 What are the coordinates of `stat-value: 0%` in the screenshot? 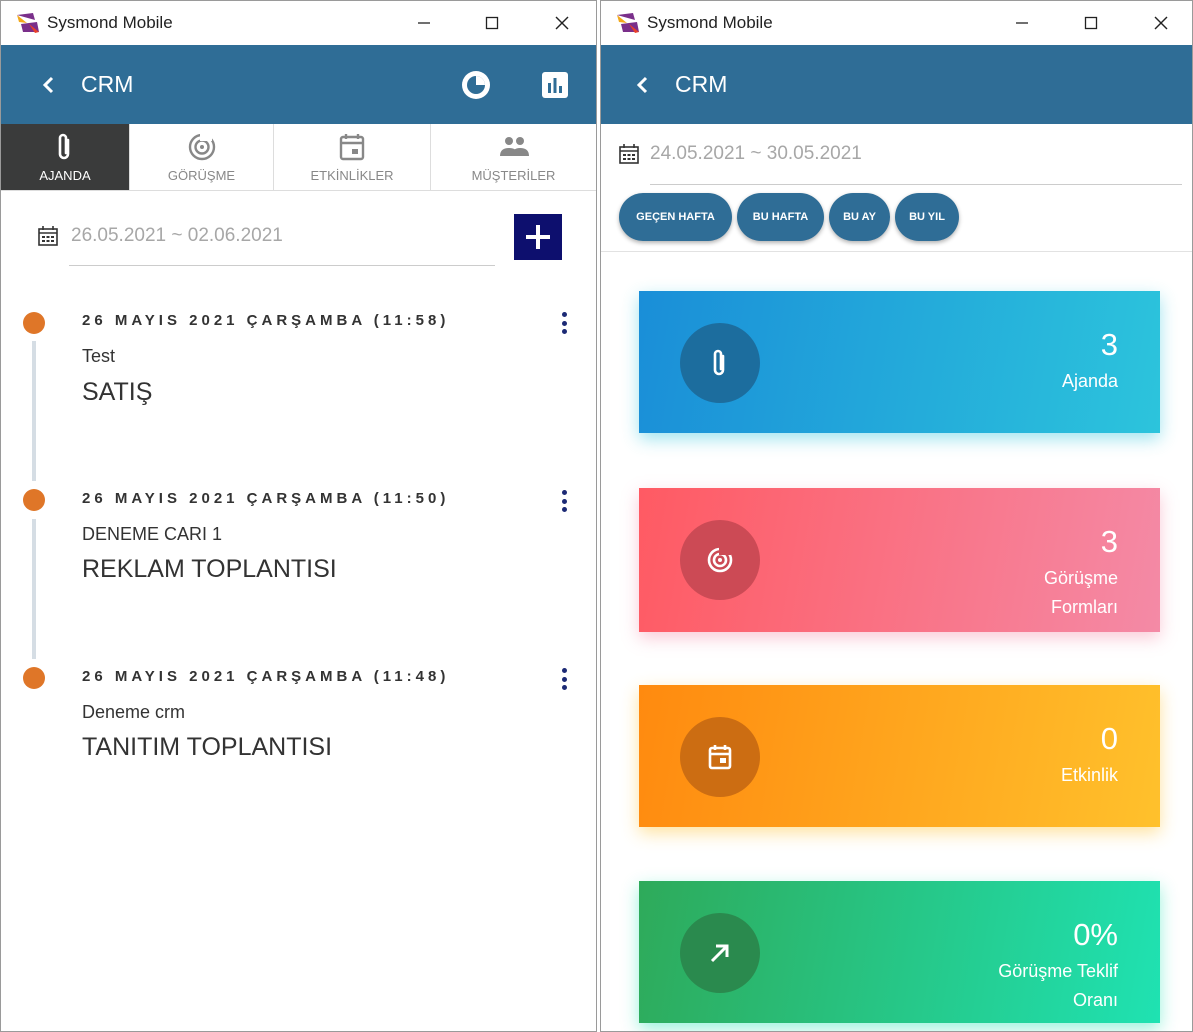 It's located at (1095, 934).